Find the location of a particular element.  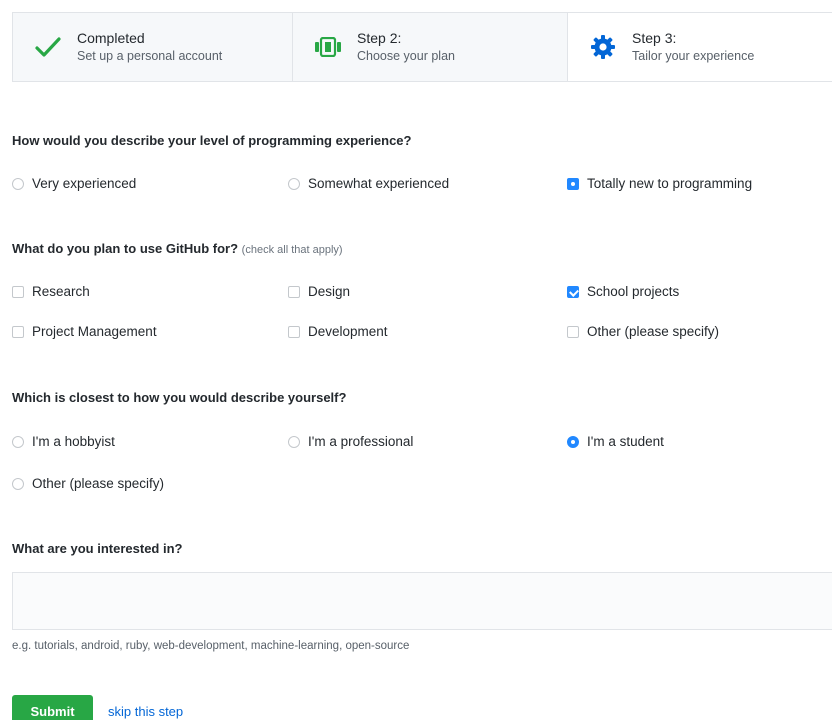

checkbox-other: Other (please specify) is located at coordinates (643, 331).